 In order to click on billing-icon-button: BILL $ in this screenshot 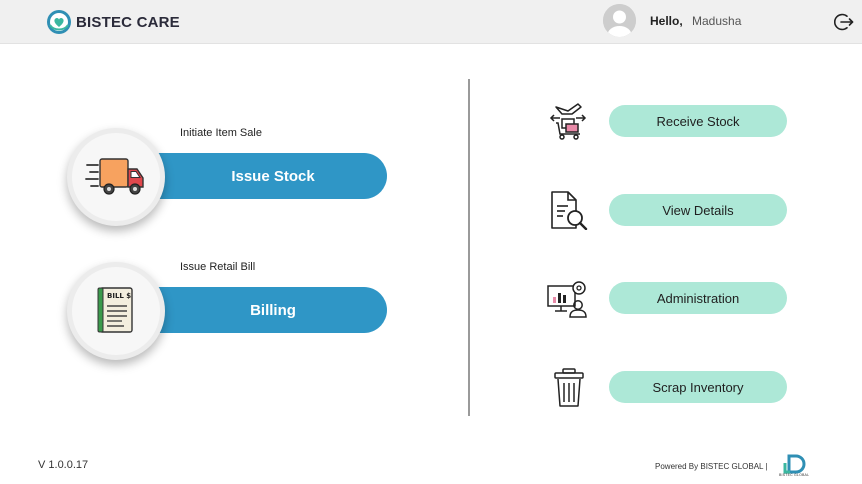, I will do `click(116, 311)`.